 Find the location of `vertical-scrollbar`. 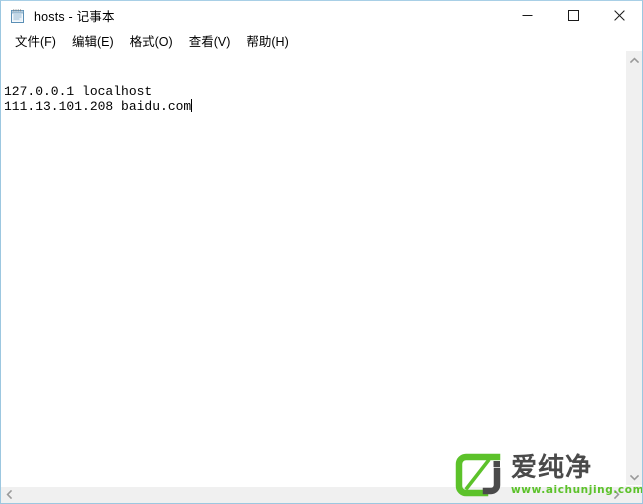

vertical-scrollbar is located at coordinates (633, 268).